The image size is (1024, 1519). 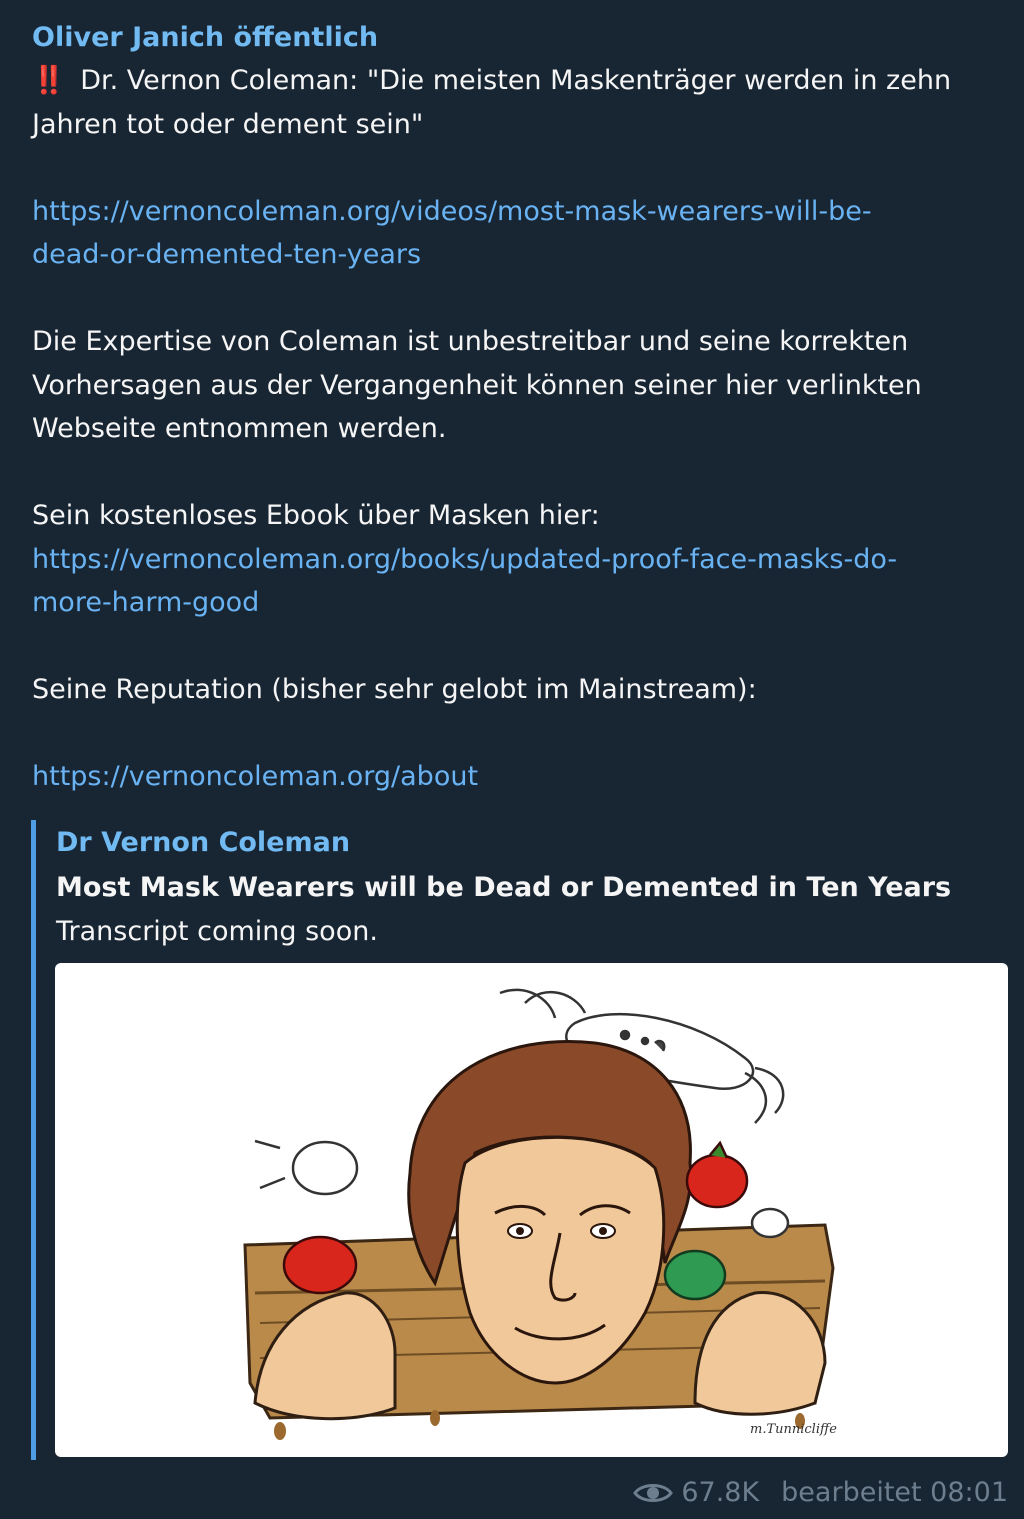 What do you see at coordinates (49, 80) in the screenshot?
I see `double-exclamation-icon: ‼️` at bounding box center [49, 80].